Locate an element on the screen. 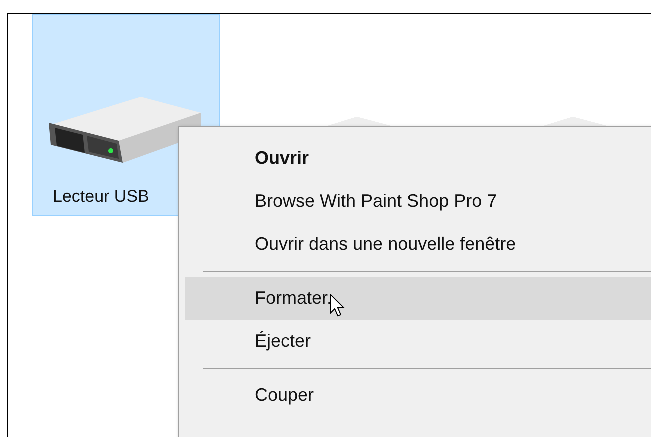  cursor-icon is located at coordinates (338, 306).